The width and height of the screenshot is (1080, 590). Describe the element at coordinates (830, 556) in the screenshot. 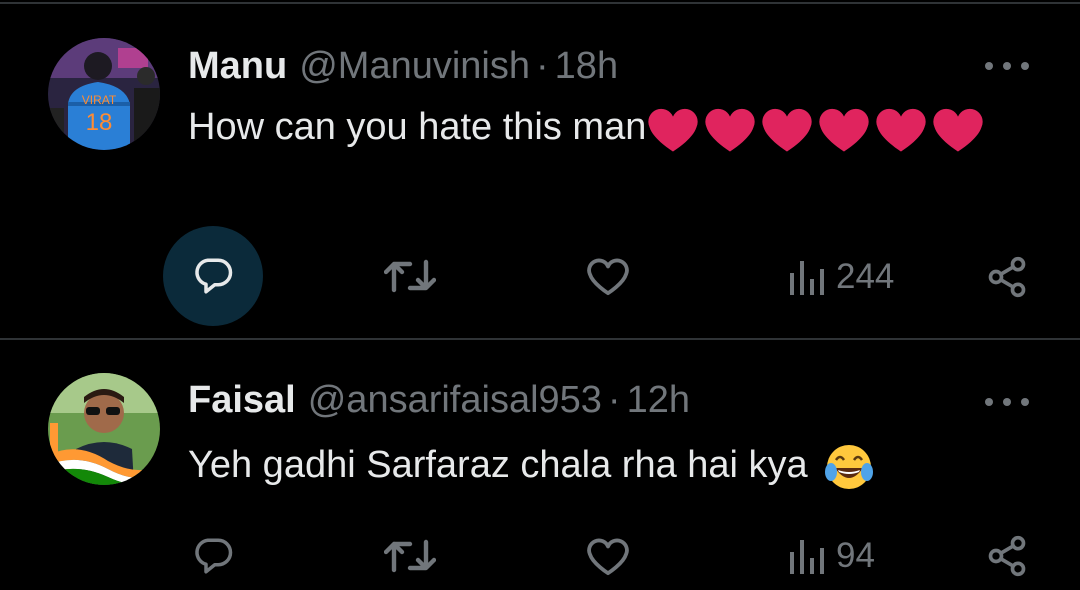

I see `views-button: 94` at that location.